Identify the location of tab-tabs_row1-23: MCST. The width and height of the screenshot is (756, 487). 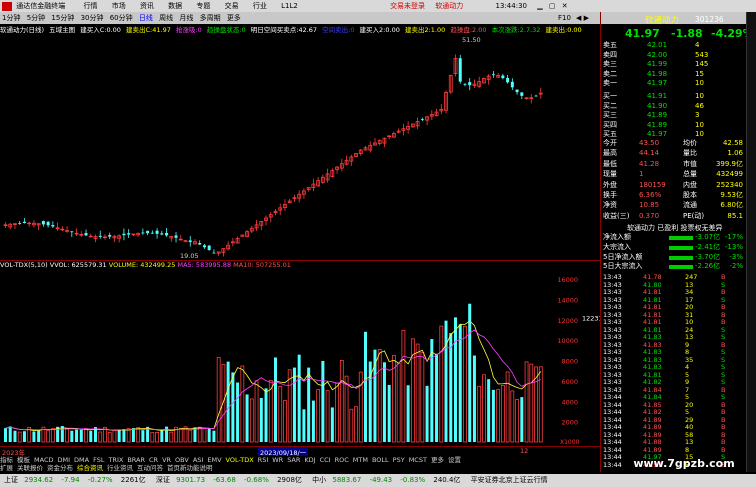
(418, 460).